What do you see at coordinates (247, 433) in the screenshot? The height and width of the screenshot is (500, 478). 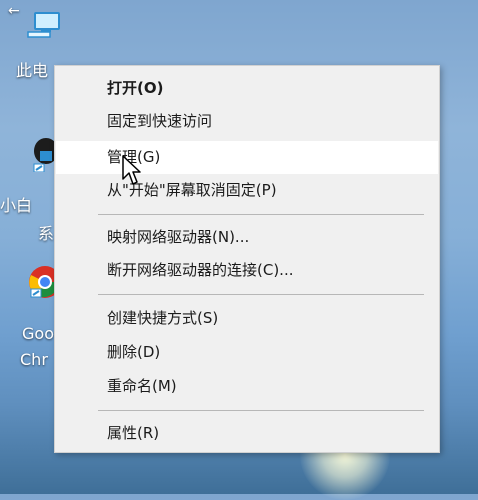 I see `menu-item-properties: 属性(R)` at bounding box center [247, 433].